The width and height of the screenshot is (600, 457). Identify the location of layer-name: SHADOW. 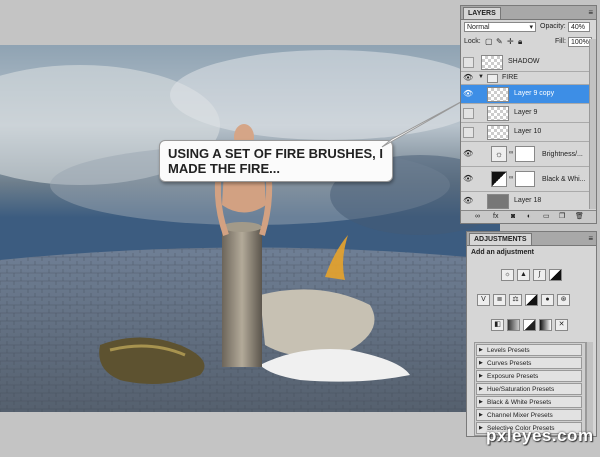
(524, 61).